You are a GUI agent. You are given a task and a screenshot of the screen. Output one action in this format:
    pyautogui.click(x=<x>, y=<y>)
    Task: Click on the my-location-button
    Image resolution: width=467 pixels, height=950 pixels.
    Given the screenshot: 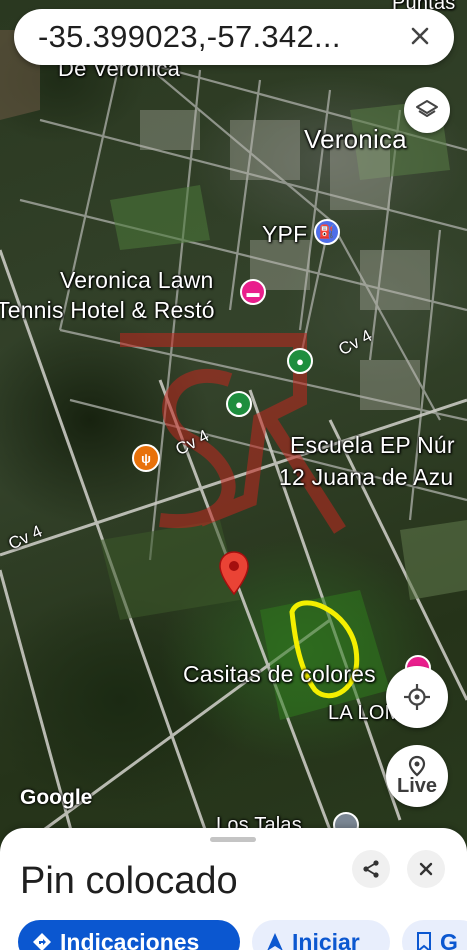 What is the action you would take?
    pyautogui.click(x=417, y=697)
    